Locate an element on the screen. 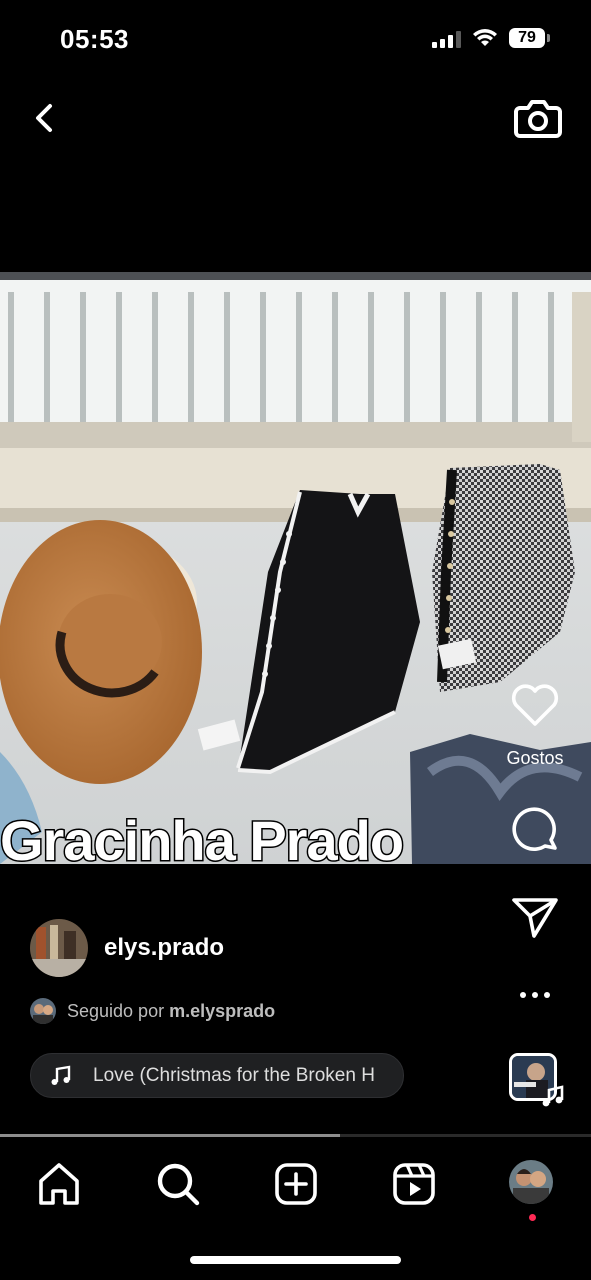  bottom-nav is located at coordinates (295, 1187).